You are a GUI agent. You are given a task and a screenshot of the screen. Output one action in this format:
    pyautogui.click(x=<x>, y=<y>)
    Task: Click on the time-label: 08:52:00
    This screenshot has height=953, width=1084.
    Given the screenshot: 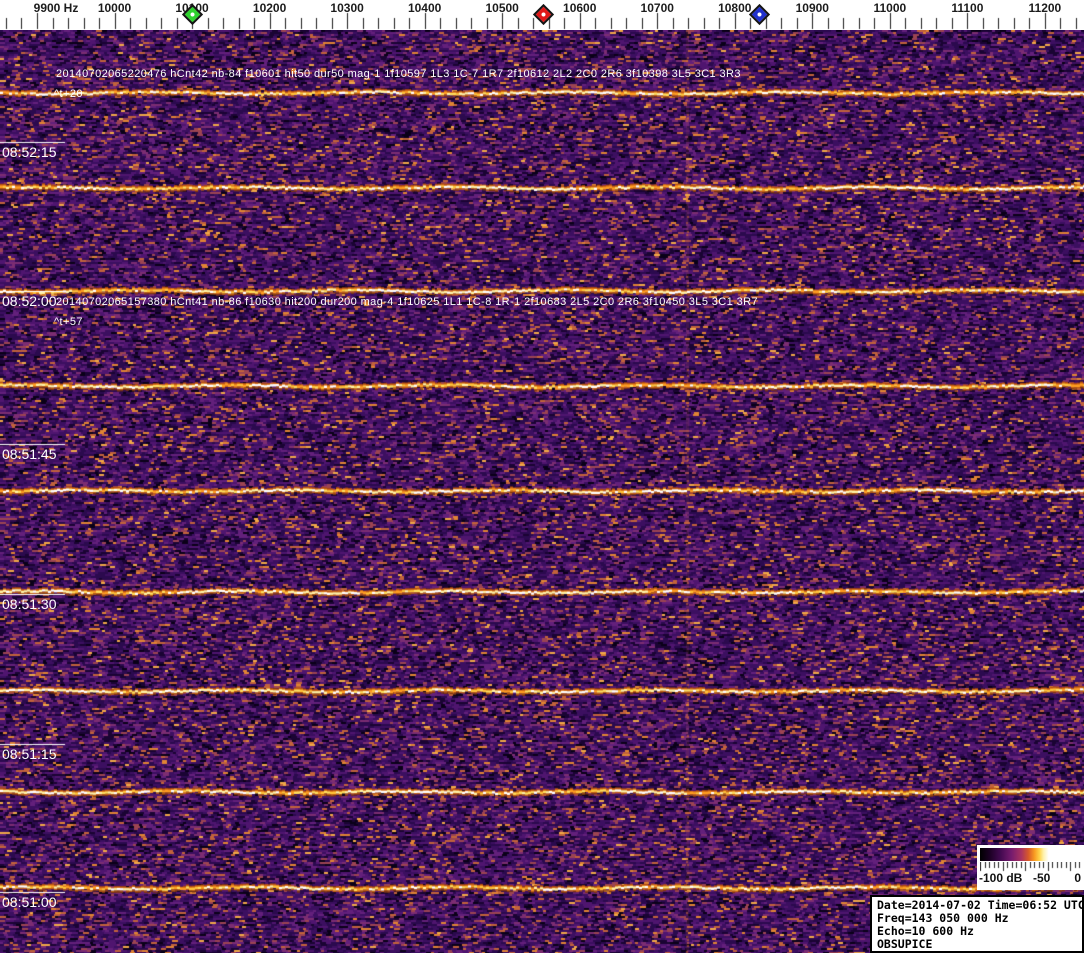 What is the action you would take?
    pyautogui.click(x=29, y=301)
    